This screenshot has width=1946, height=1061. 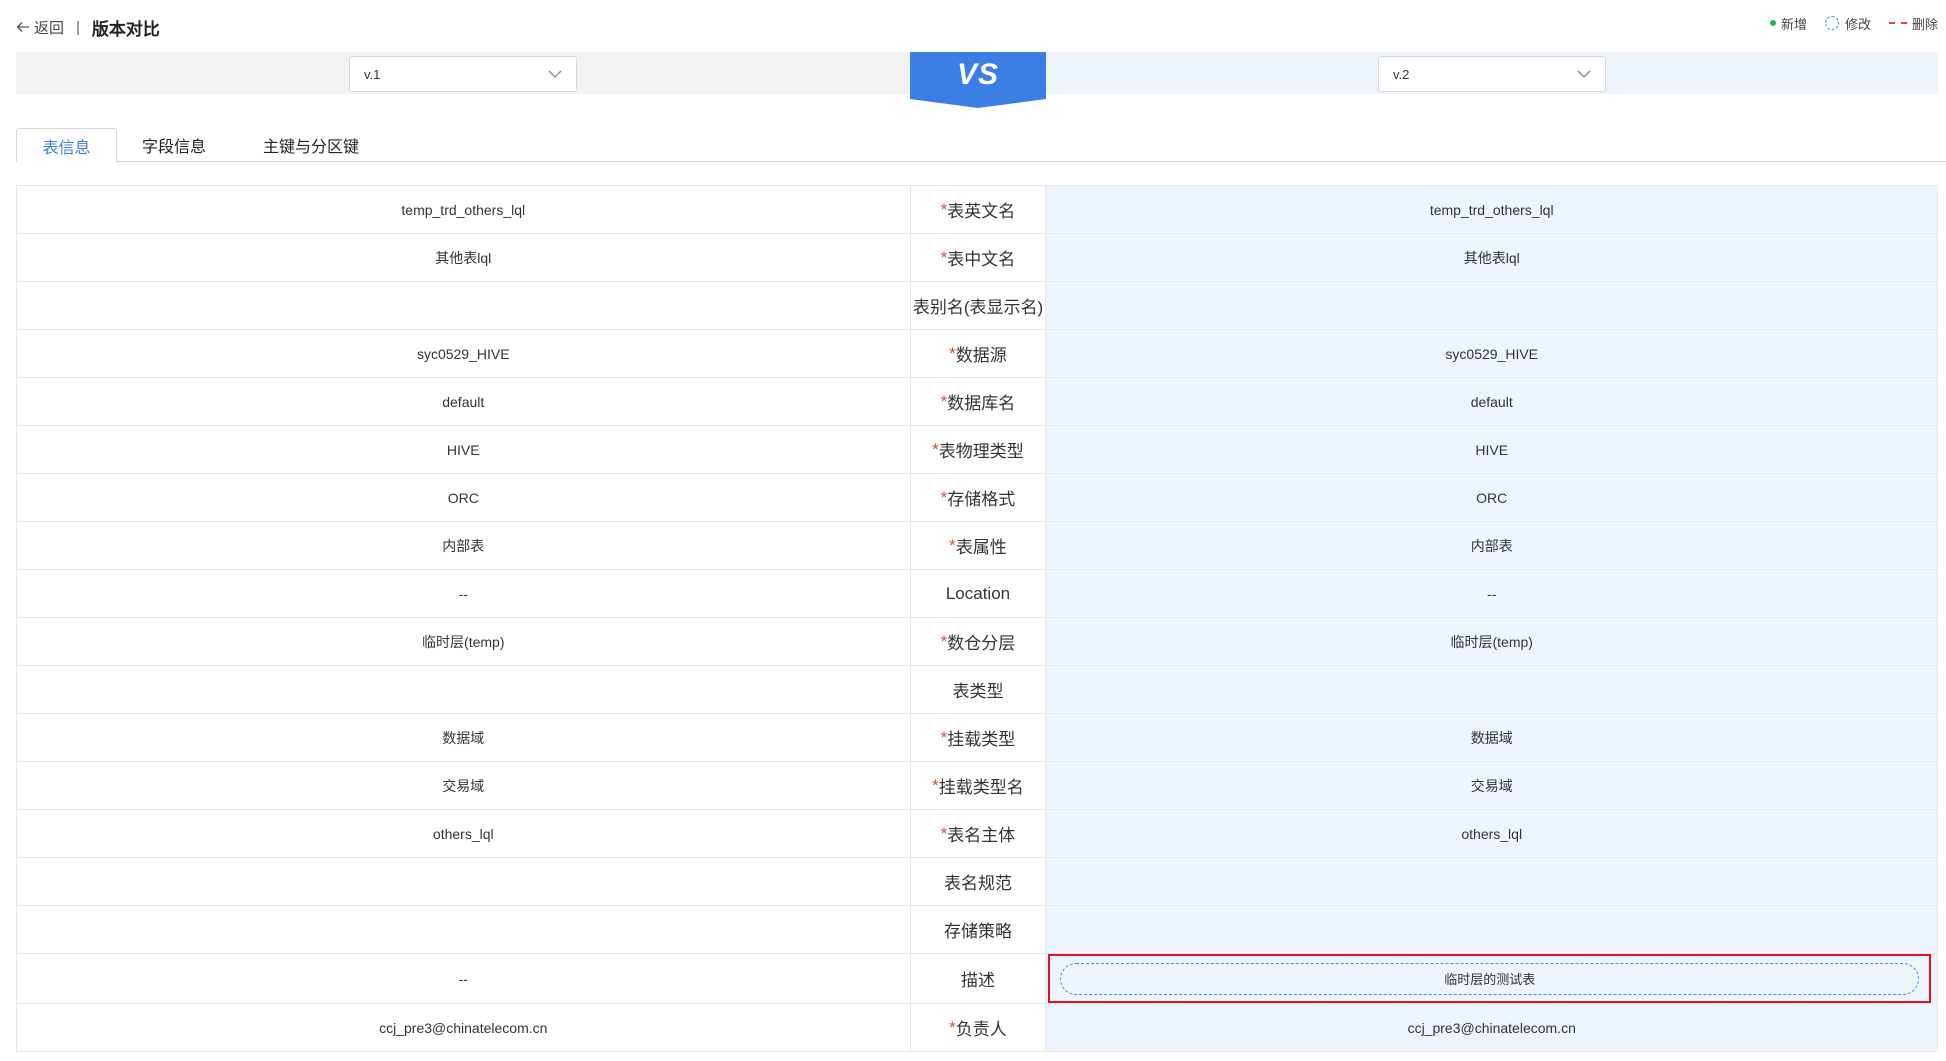 I want to click on field-label-cell: 表名规范, so click(x=978, y=881).